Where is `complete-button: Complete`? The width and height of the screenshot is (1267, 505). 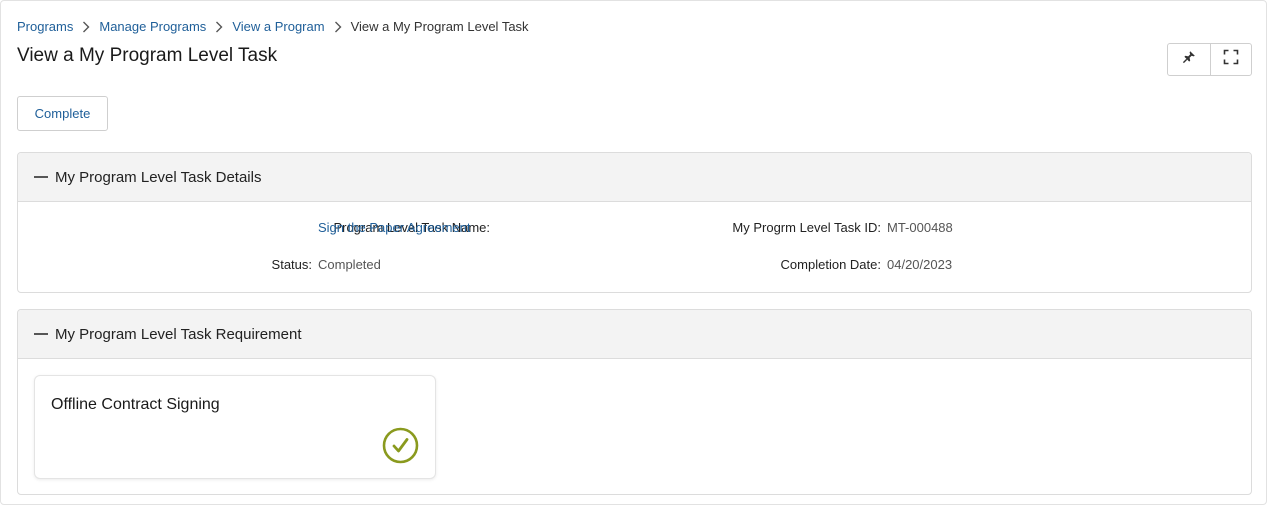 complete-button: Complete is located at coordinates (62, 113).